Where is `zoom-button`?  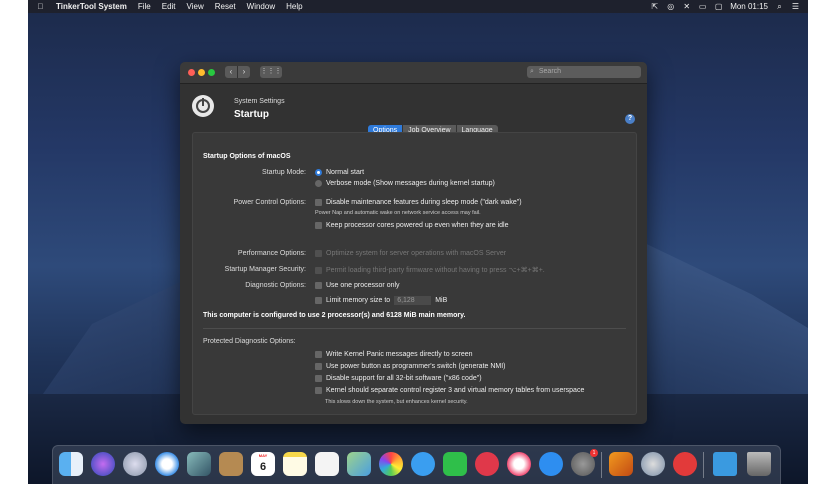 zoom-button is located at coordinates (211, 72).